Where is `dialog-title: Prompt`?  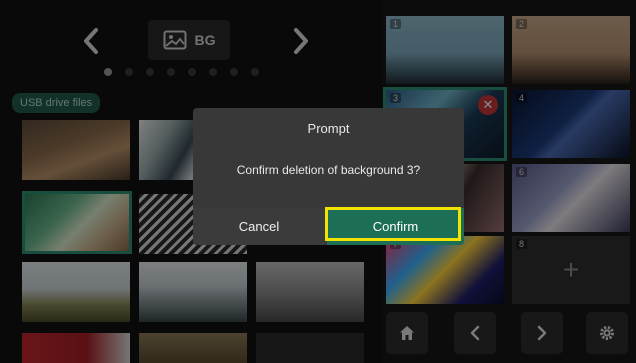 dialog-title: Prompt is located at coordinates (328, 128).